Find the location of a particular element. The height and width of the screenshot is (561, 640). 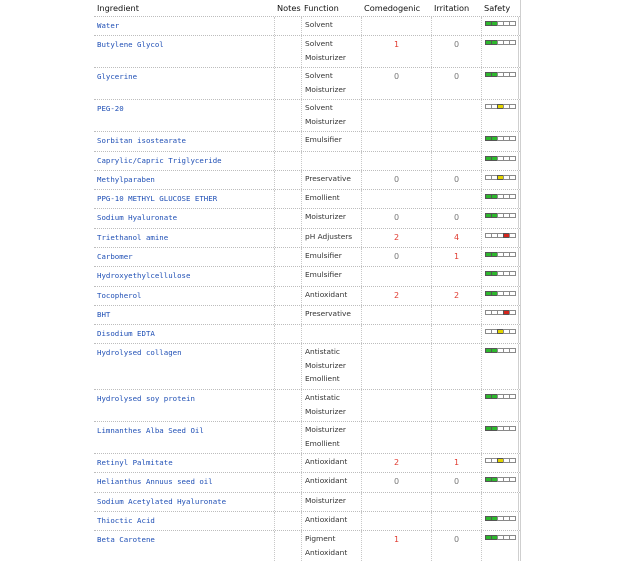

ingredient-link: Thioctic Acid is located at coordinates (184, 518).